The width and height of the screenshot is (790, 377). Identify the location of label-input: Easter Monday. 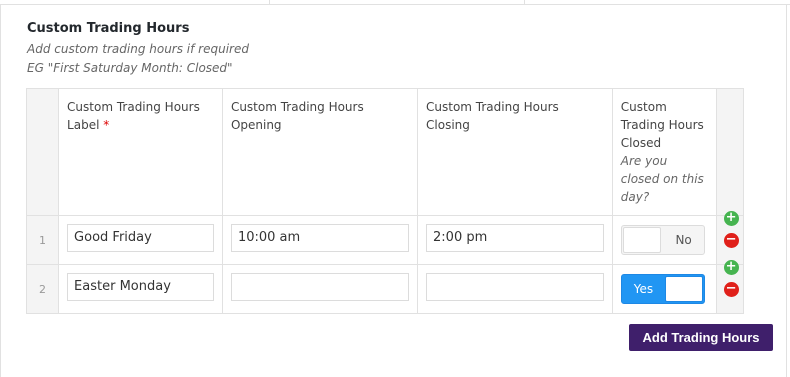
(140, 287).